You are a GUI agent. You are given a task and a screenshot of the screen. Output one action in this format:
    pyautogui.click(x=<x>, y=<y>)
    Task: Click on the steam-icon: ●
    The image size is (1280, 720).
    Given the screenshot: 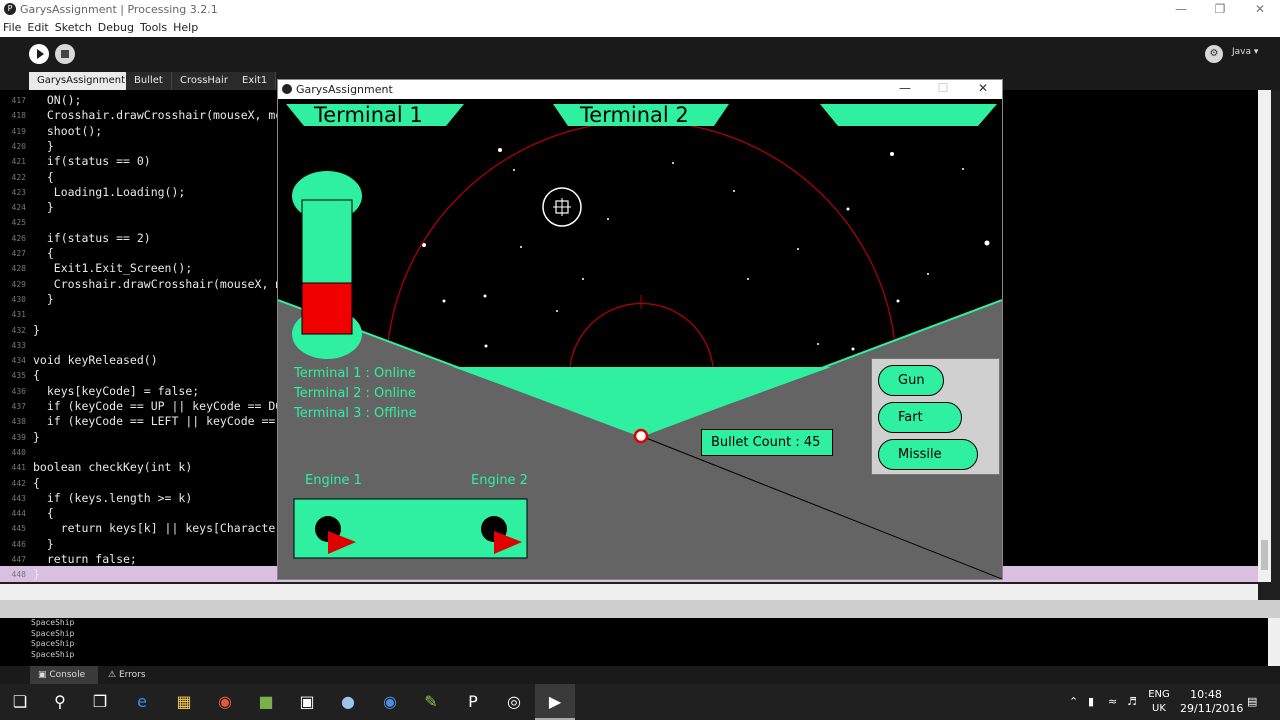 What is the action you would take?
    pyautogui.click(x=348, y=702)
    